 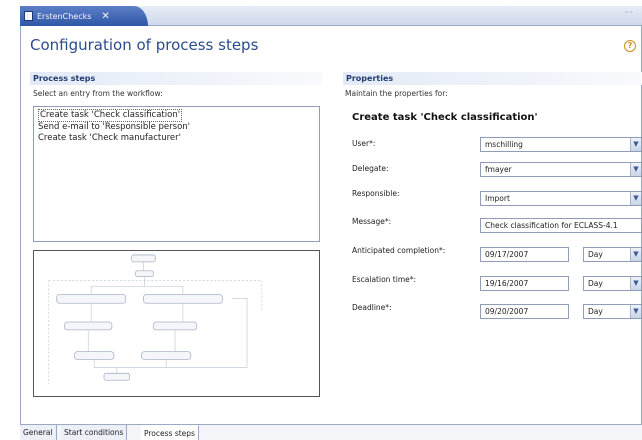 What do you see at coordinates (595, 283) in the screenshot?
I see `escalation-unit-value: Day` at bounding box center [595, 283].